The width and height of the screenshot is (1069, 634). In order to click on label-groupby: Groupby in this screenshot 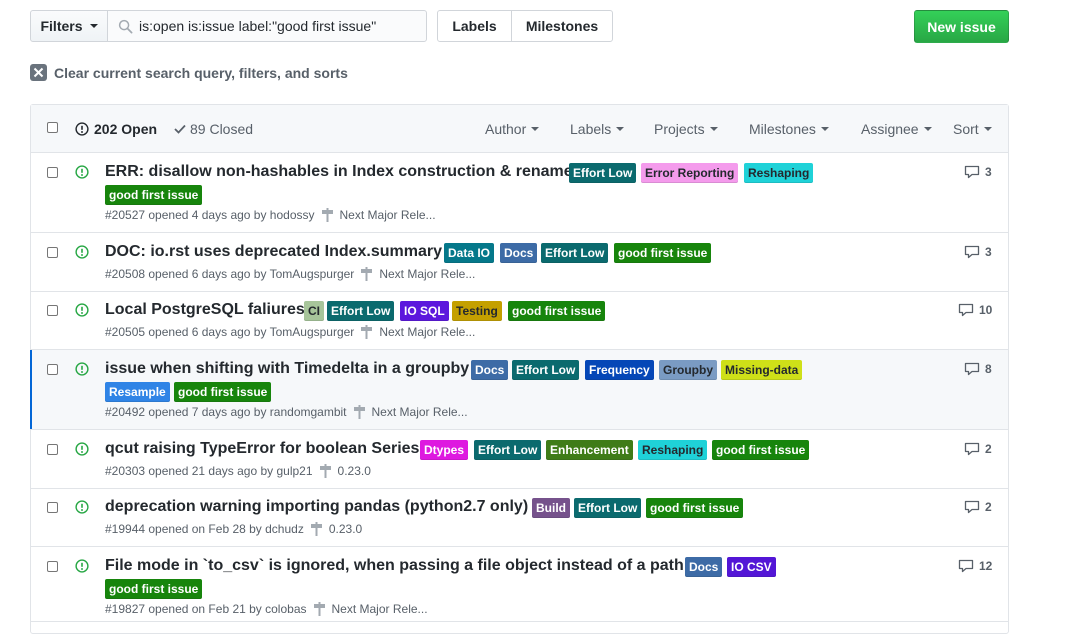, I will do `click(688, 370)`.